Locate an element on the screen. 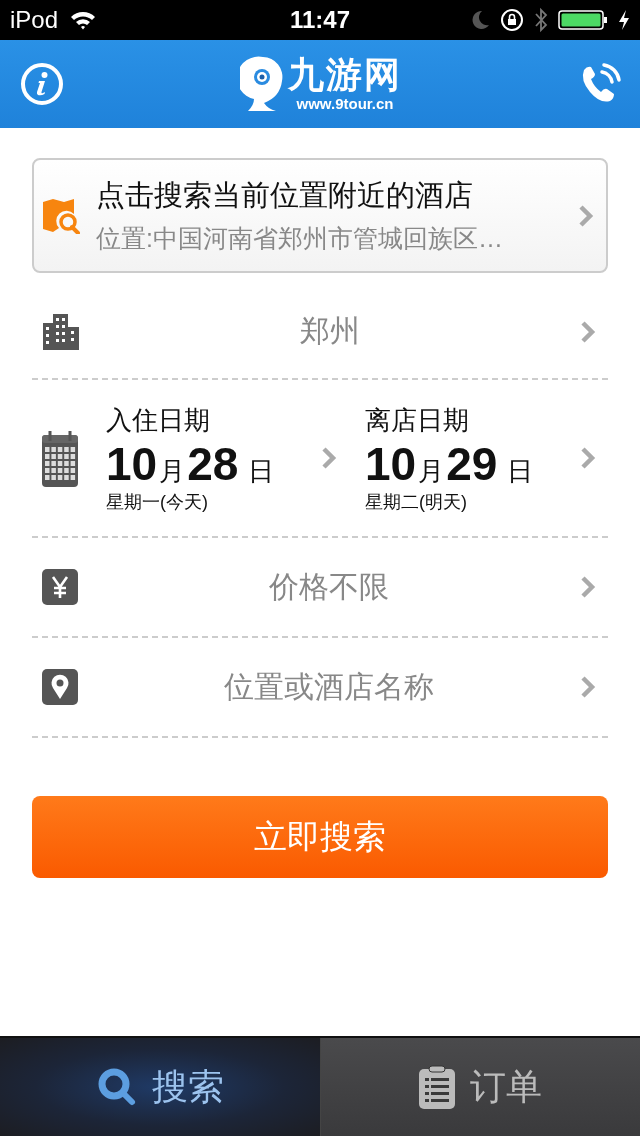 This screenshot has width=640, height=1136. price-placeholder: 价格不限 is located at coordinates (329, 586).